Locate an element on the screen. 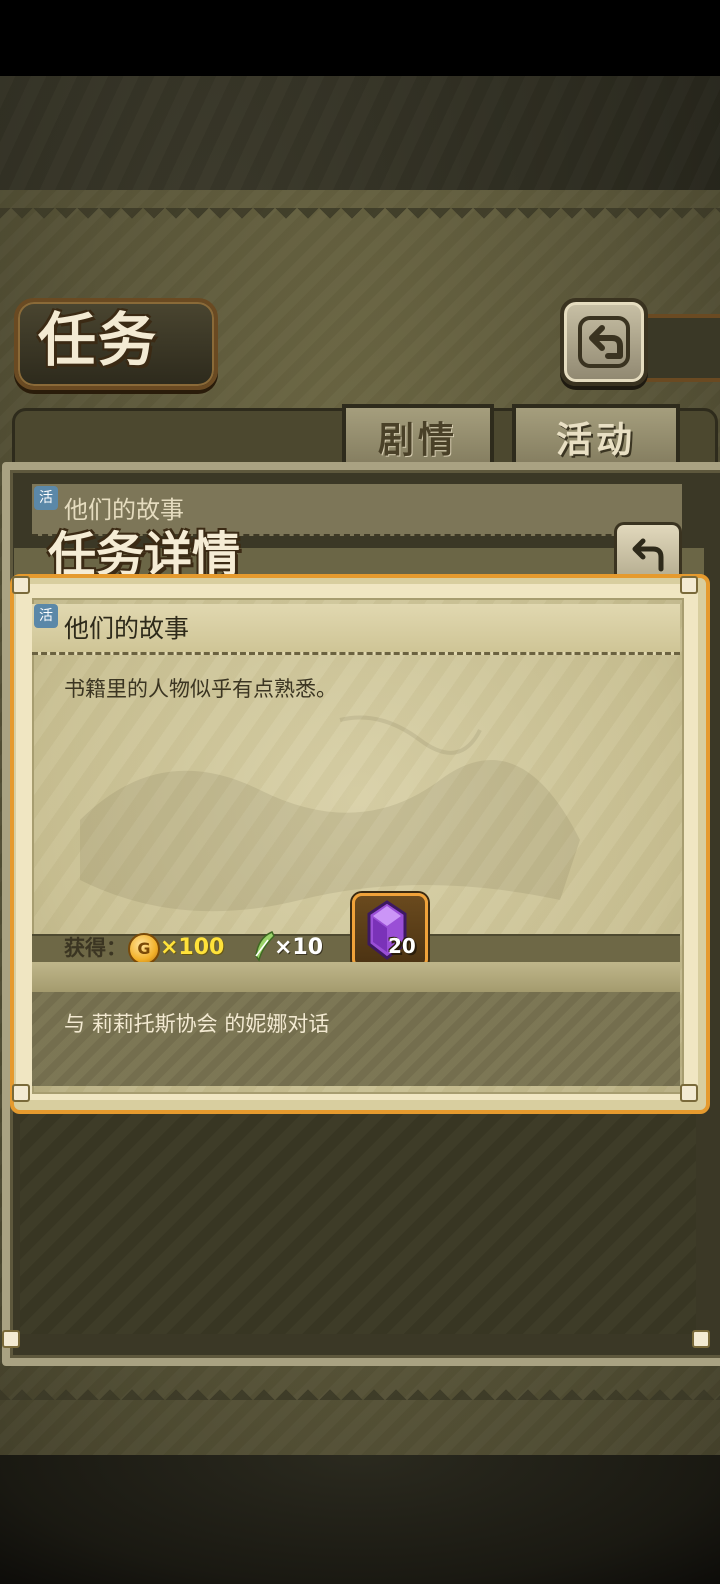 This screenshot has height=1584, width=720. quest-objective: 与 莉莉托斯协会 的妮娜对话 is located at coordinates (197, 1024).